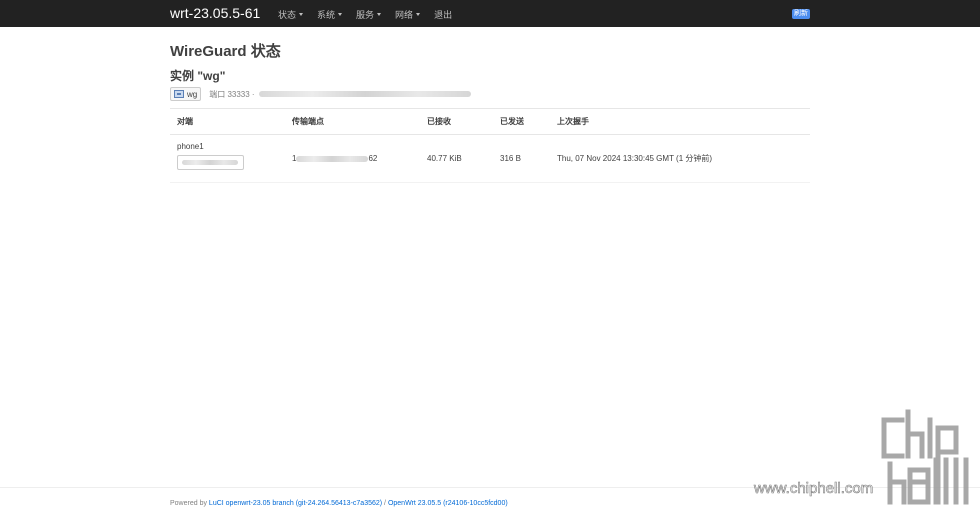 The image size is (980, 522). I want to click on interface-name: wg, so click(192, 94).